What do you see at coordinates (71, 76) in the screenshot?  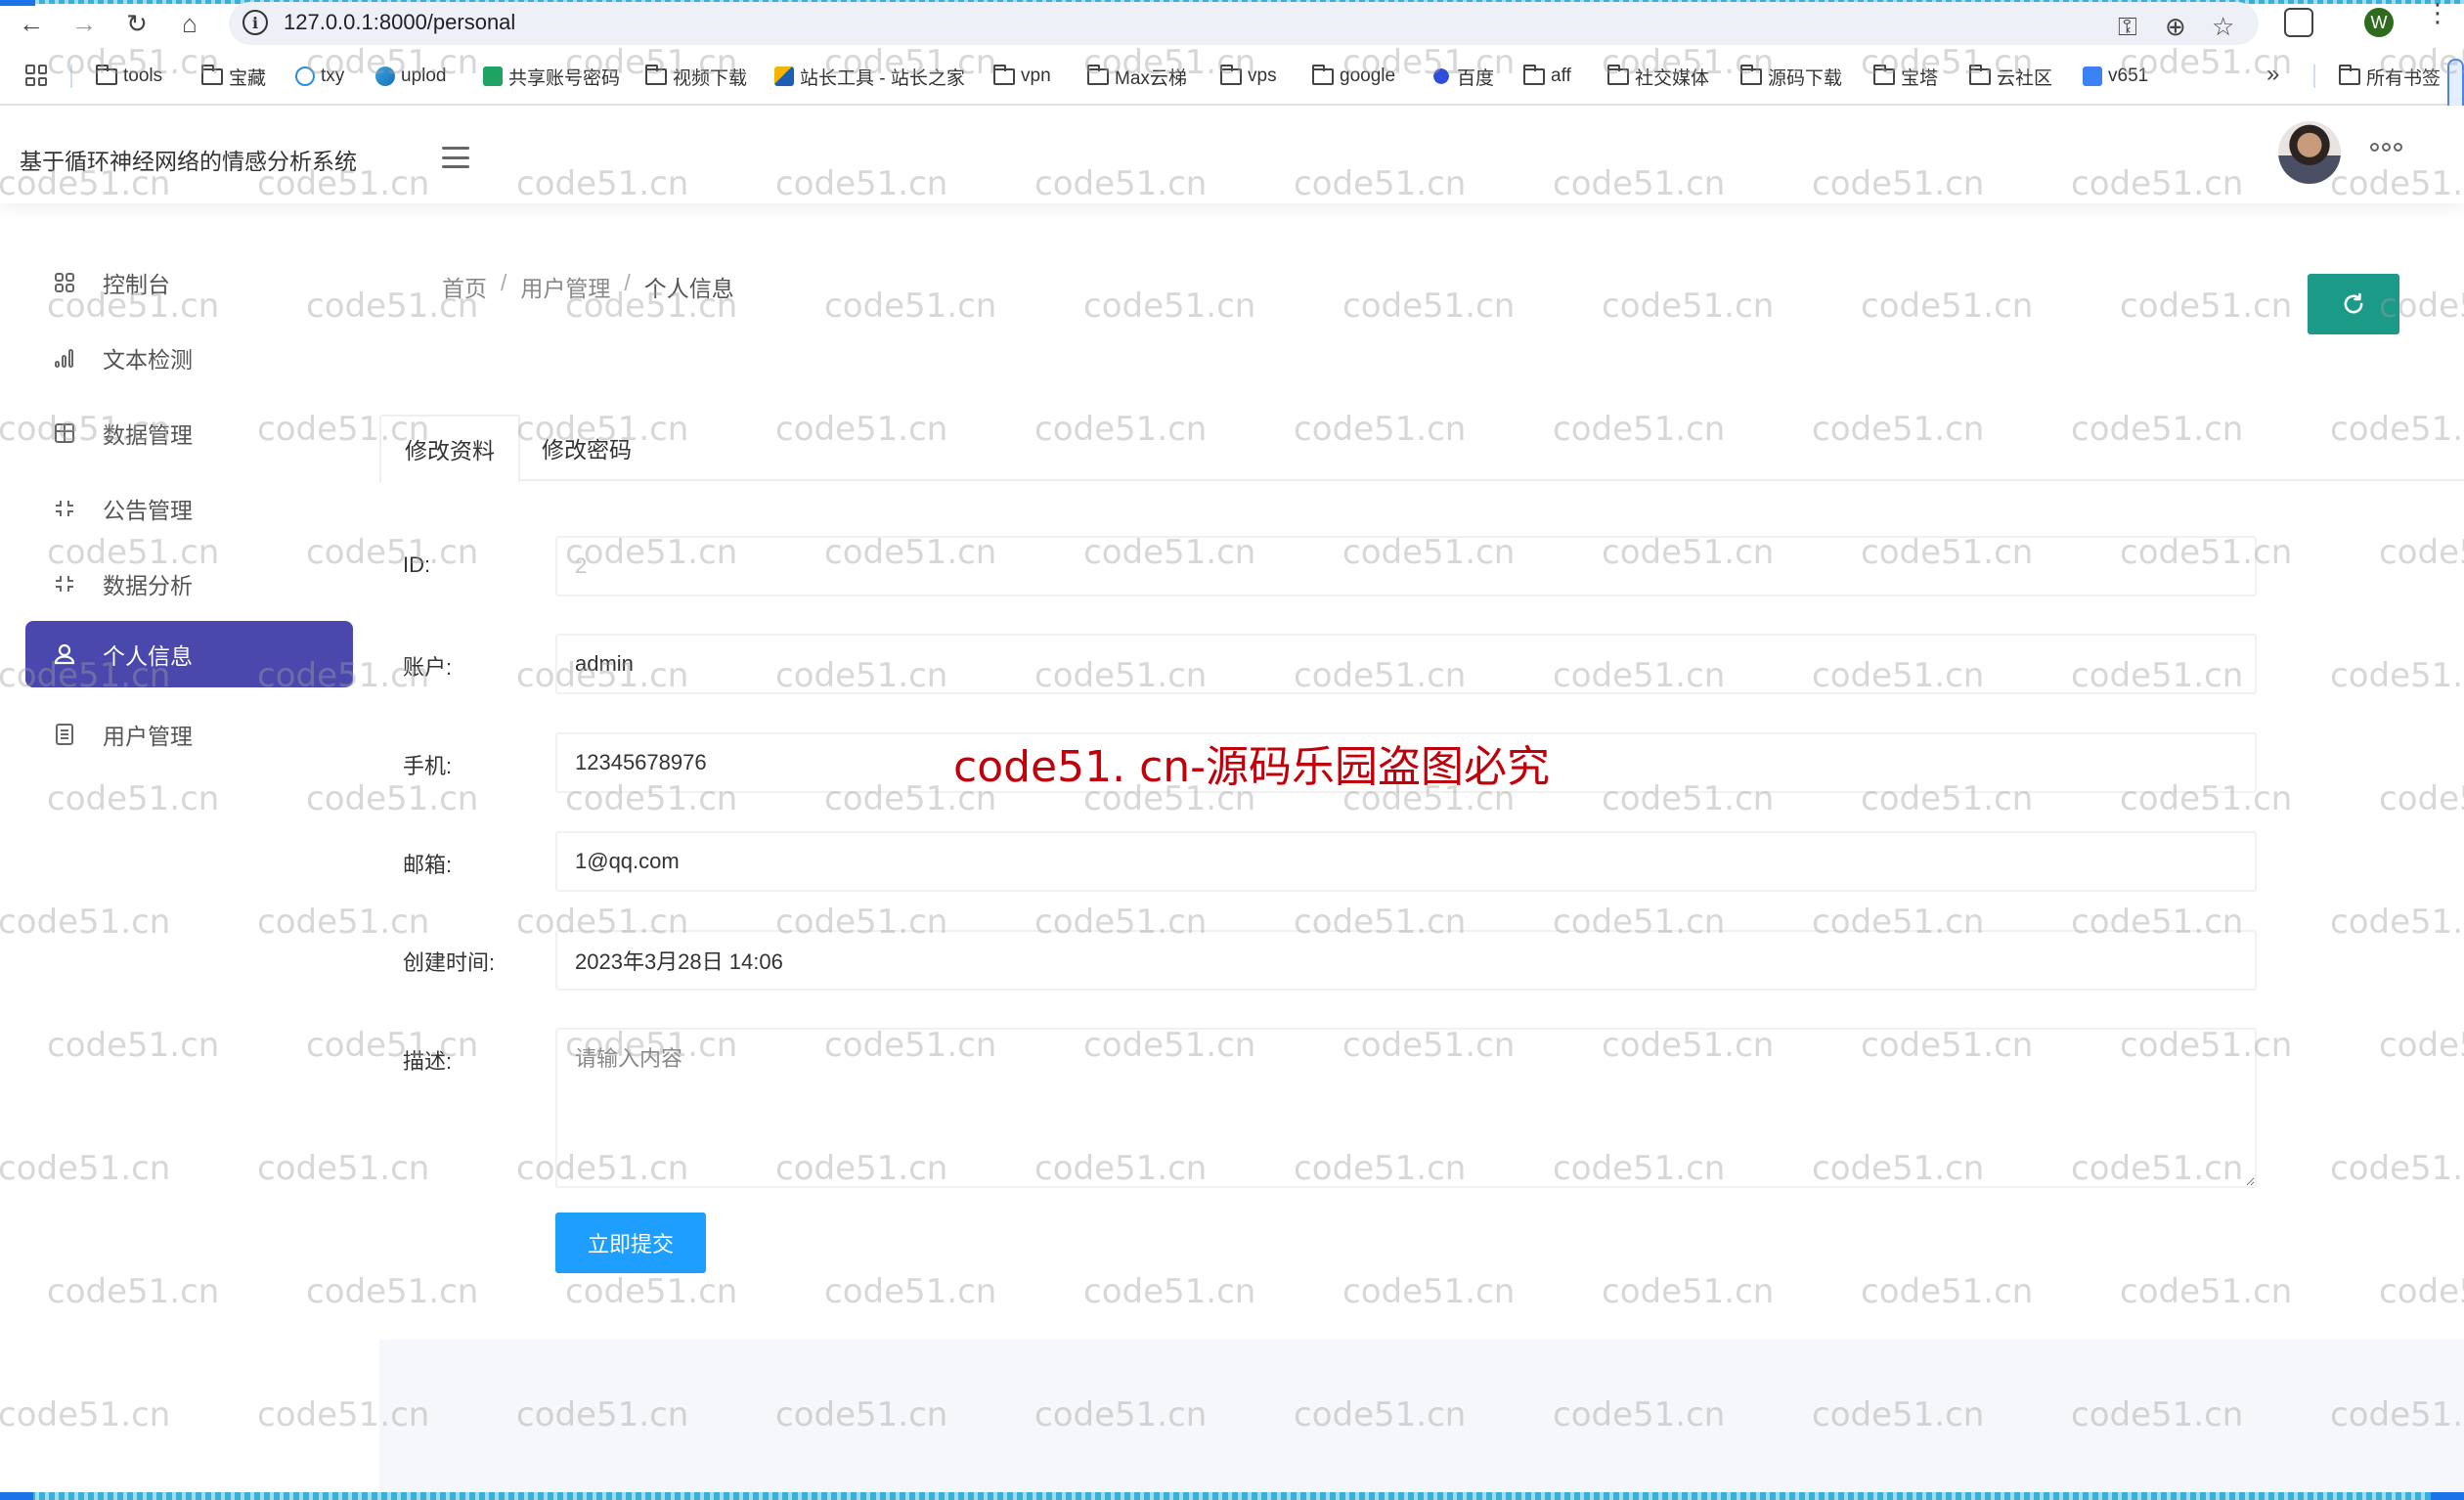 I see `bookmarks-divider` at bounding box center [71, 76].